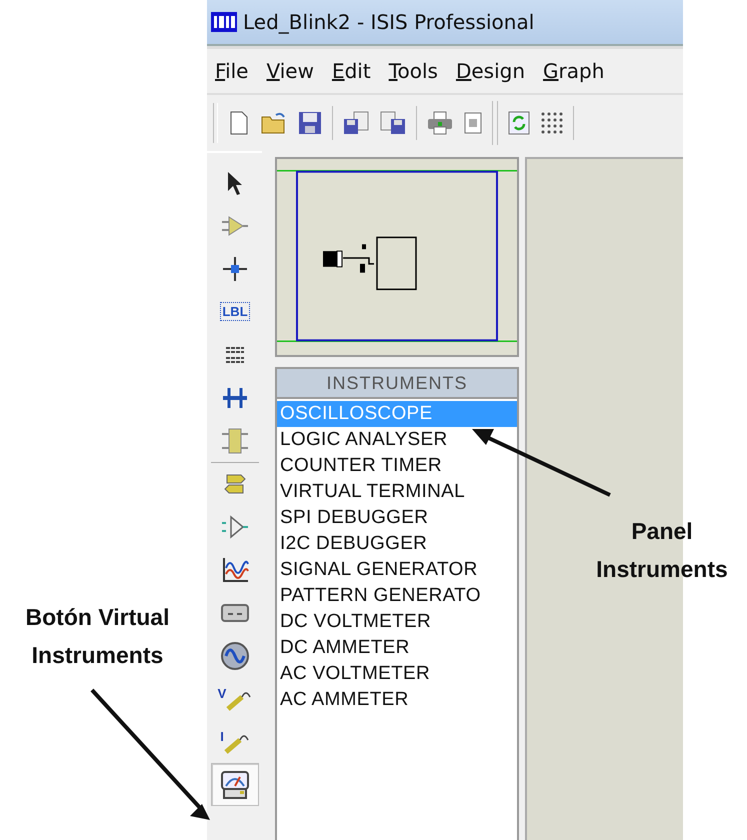  What do you see at coordinates (356, 123) in the screenshot?
I see `import-icon` at bounding box center [356, 123].